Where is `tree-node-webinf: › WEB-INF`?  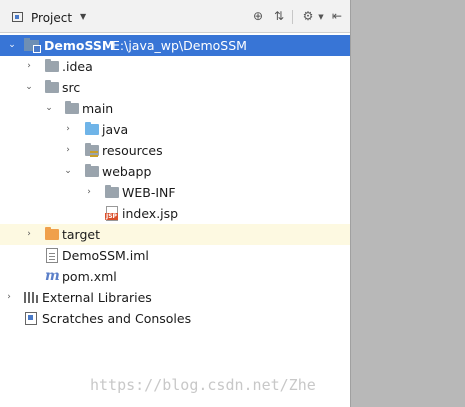
tree-node-webinf: › WEB-INF is located at coordinates (175, 192).